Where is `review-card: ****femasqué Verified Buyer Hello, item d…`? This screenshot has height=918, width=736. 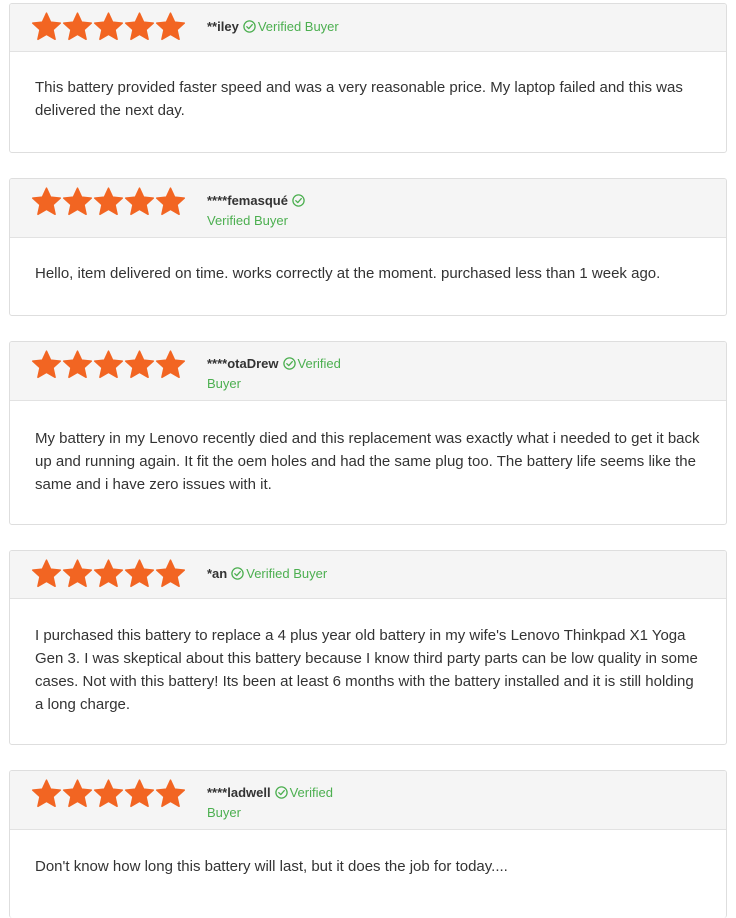 review-card: ****femasqué Verified Buyer Hello, item d… is located at coordinates (368, 247).